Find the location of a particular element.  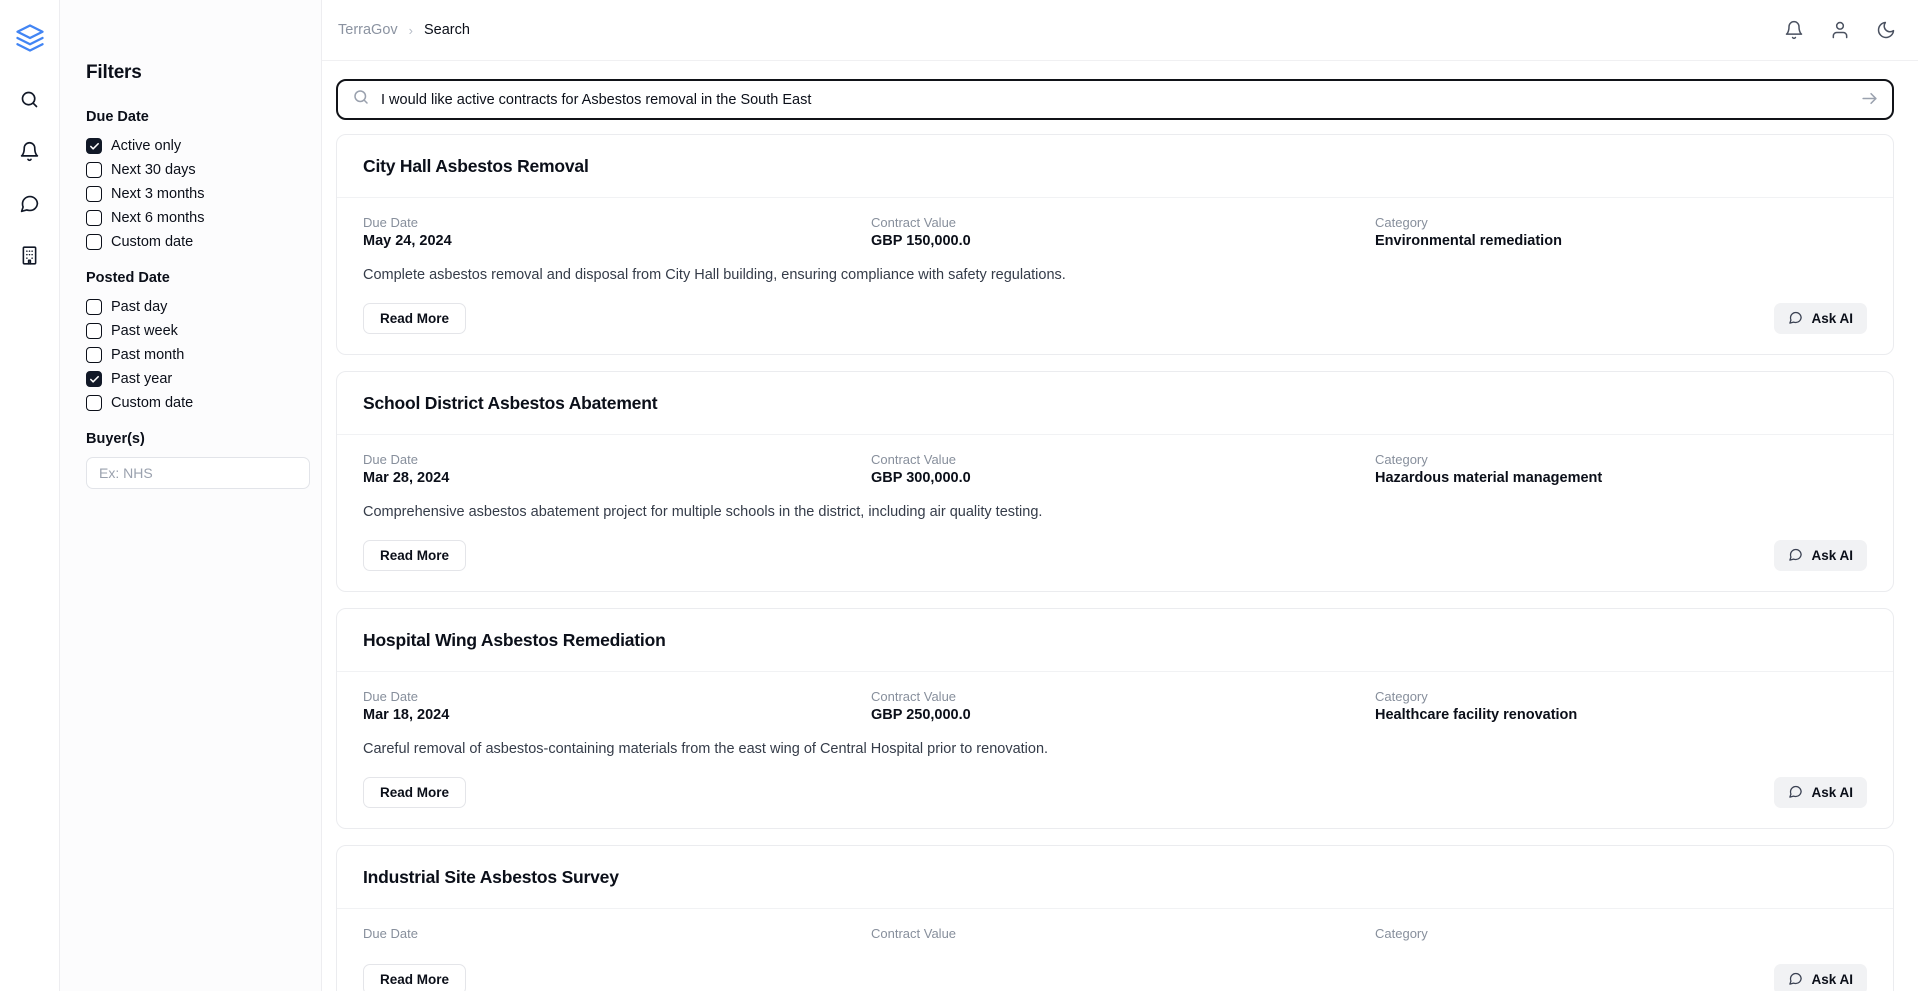

filter-option-next-6-months: Next 6 months is located at coordinates (192, 218).